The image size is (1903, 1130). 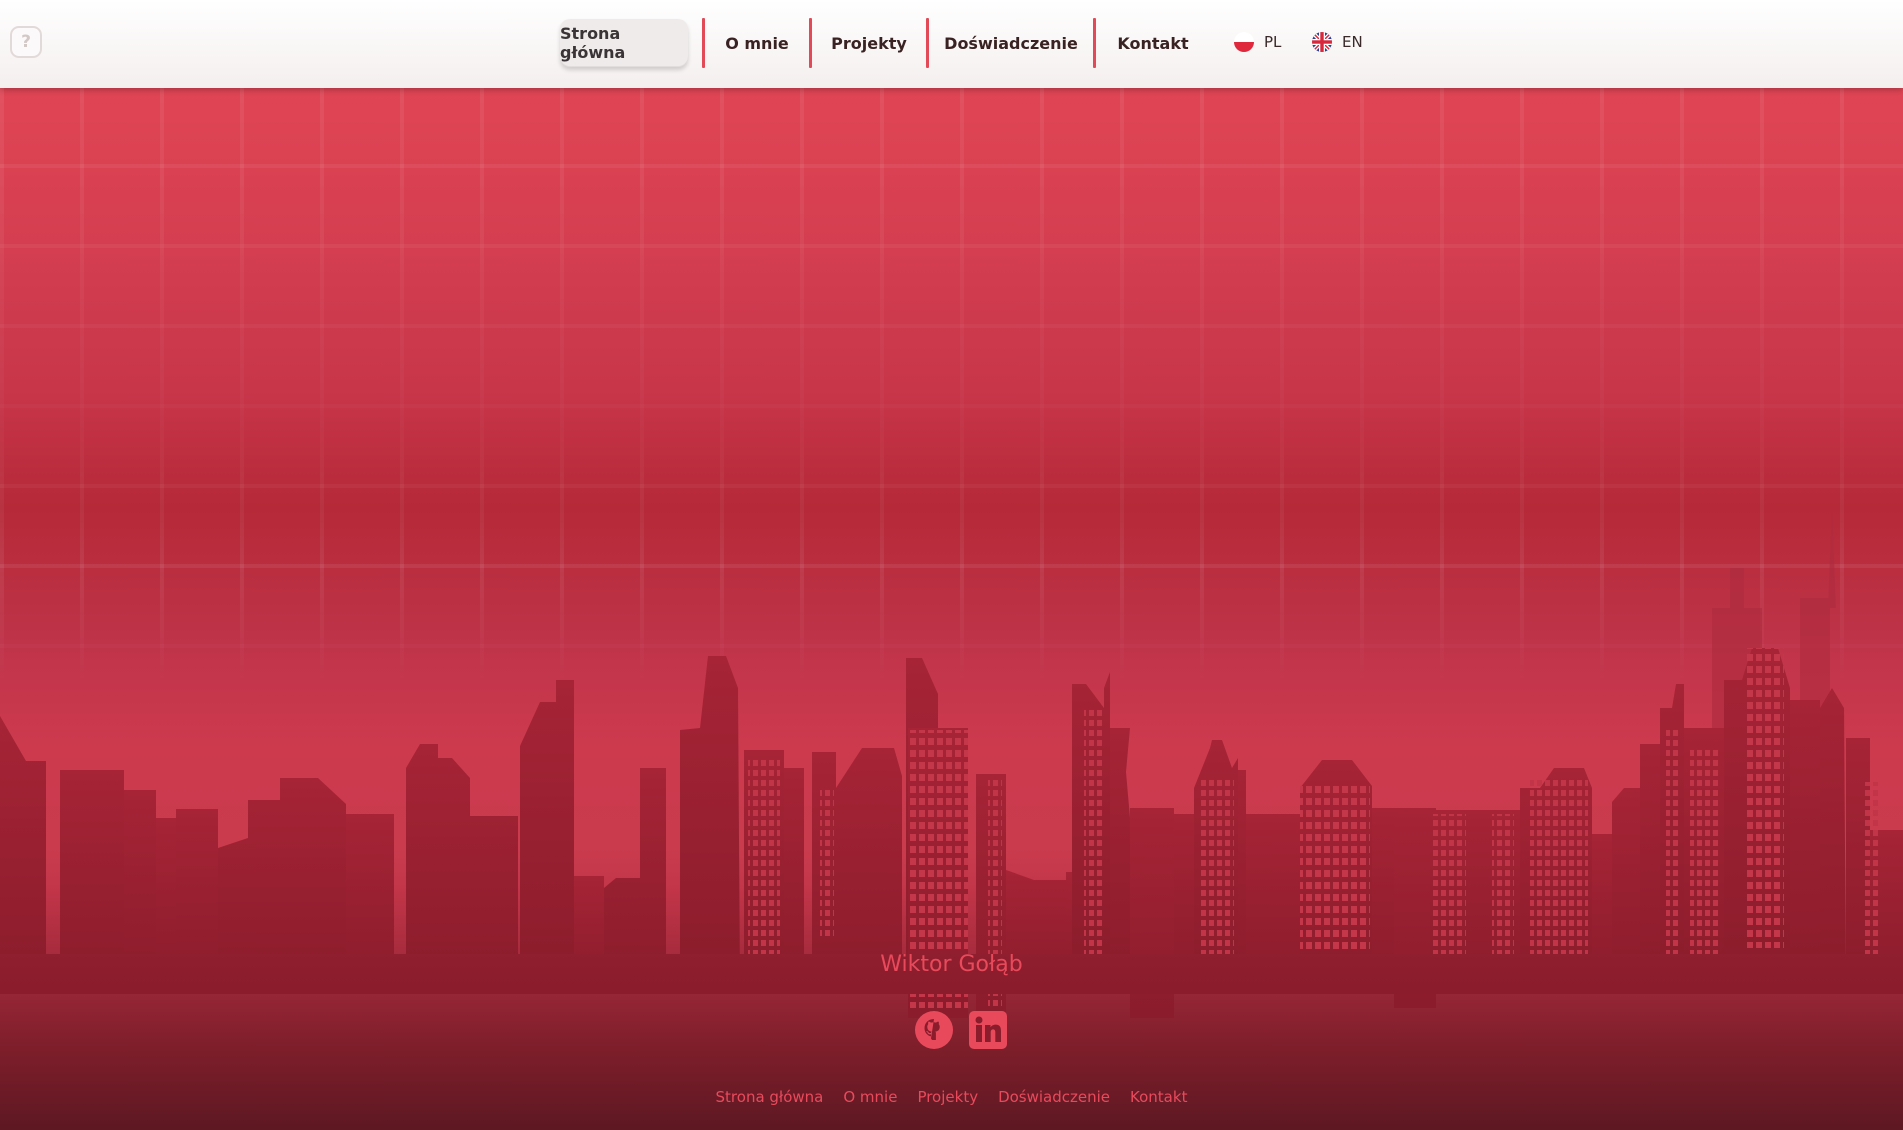 What do you see at coordinates (951, 964) in the screenshot?
I see `footer-author-name: Wiktor Gołąb` at bounding box center [951, 964].